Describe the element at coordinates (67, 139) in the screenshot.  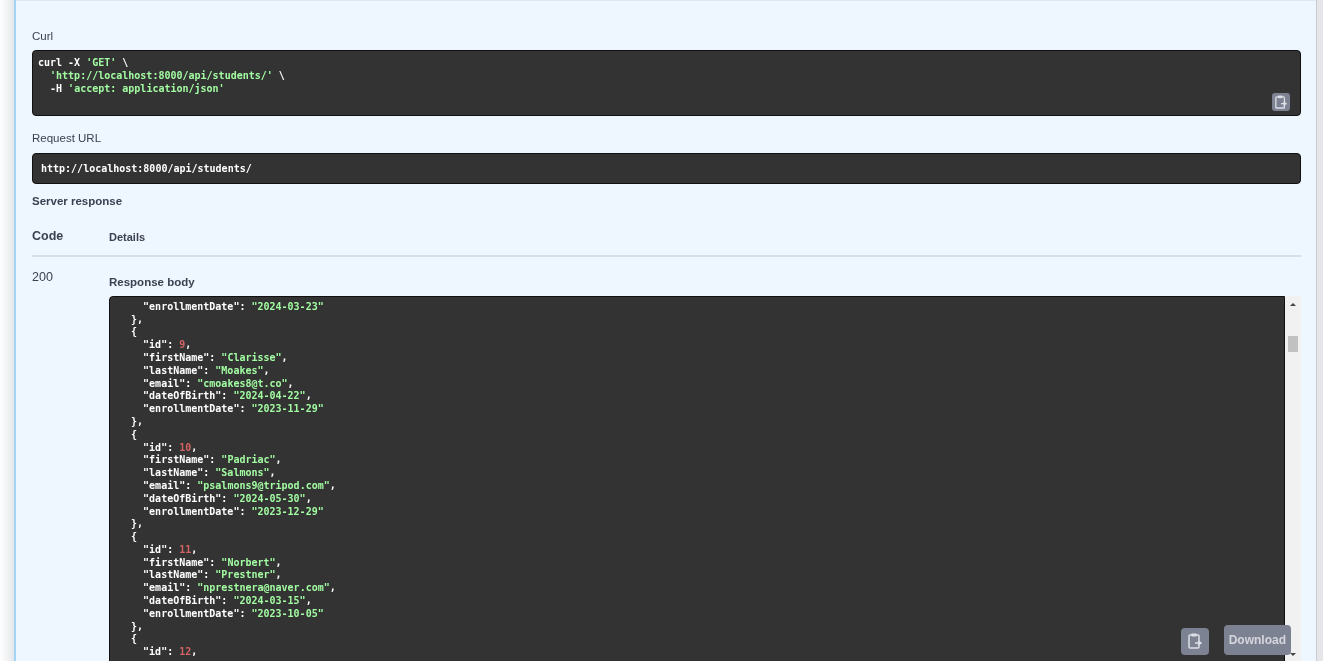
I see `request-url-label: Request URL` at that location.